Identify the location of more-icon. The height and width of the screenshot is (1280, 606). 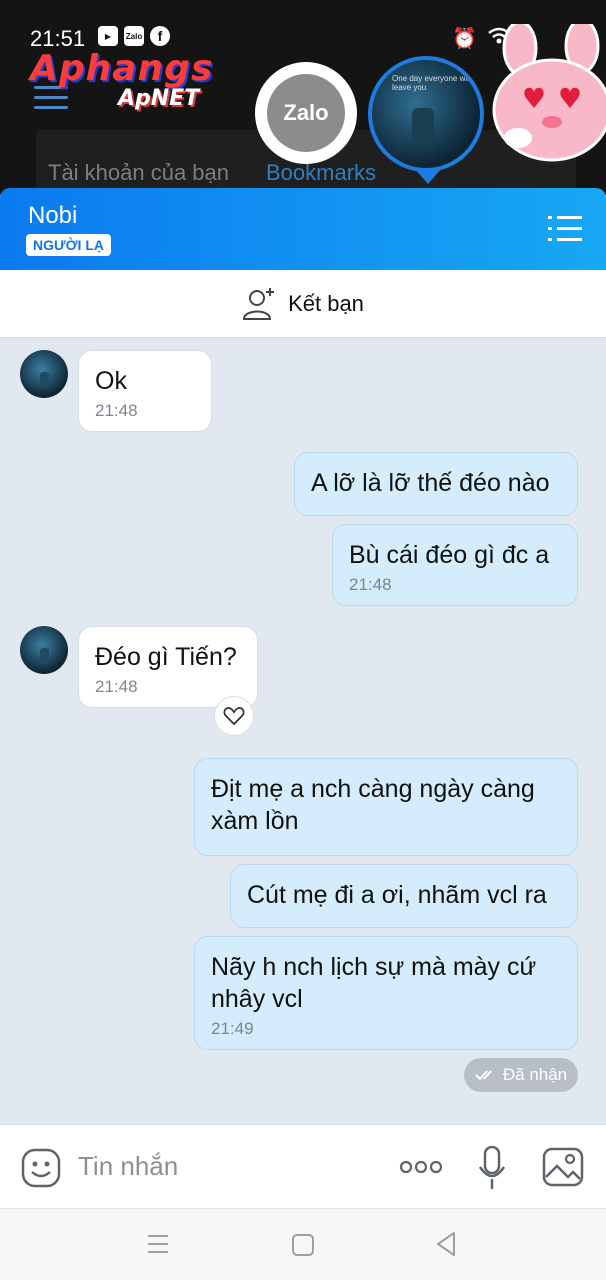
(421, 1167).